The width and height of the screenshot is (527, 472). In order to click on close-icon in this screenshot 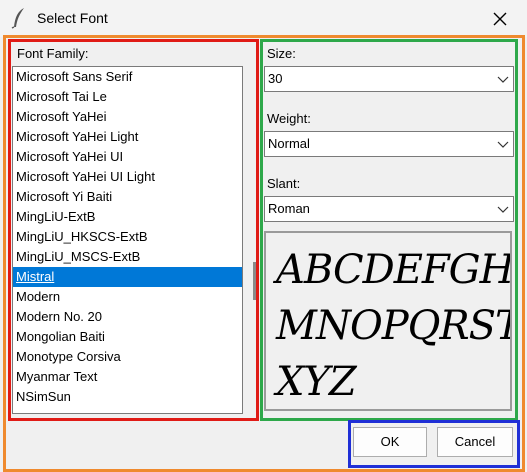, I will do `click(500, 19)`.